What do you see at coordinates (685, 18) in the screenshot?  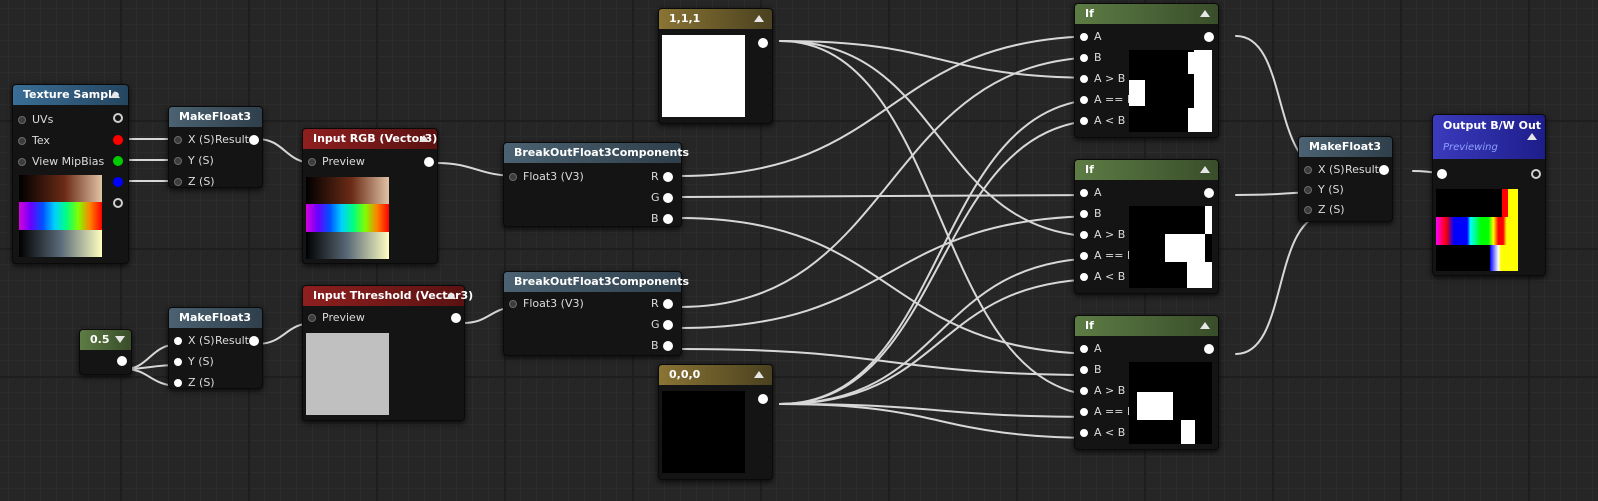 I see `node-title: 1,1,1` at bounding box center [685, 18].